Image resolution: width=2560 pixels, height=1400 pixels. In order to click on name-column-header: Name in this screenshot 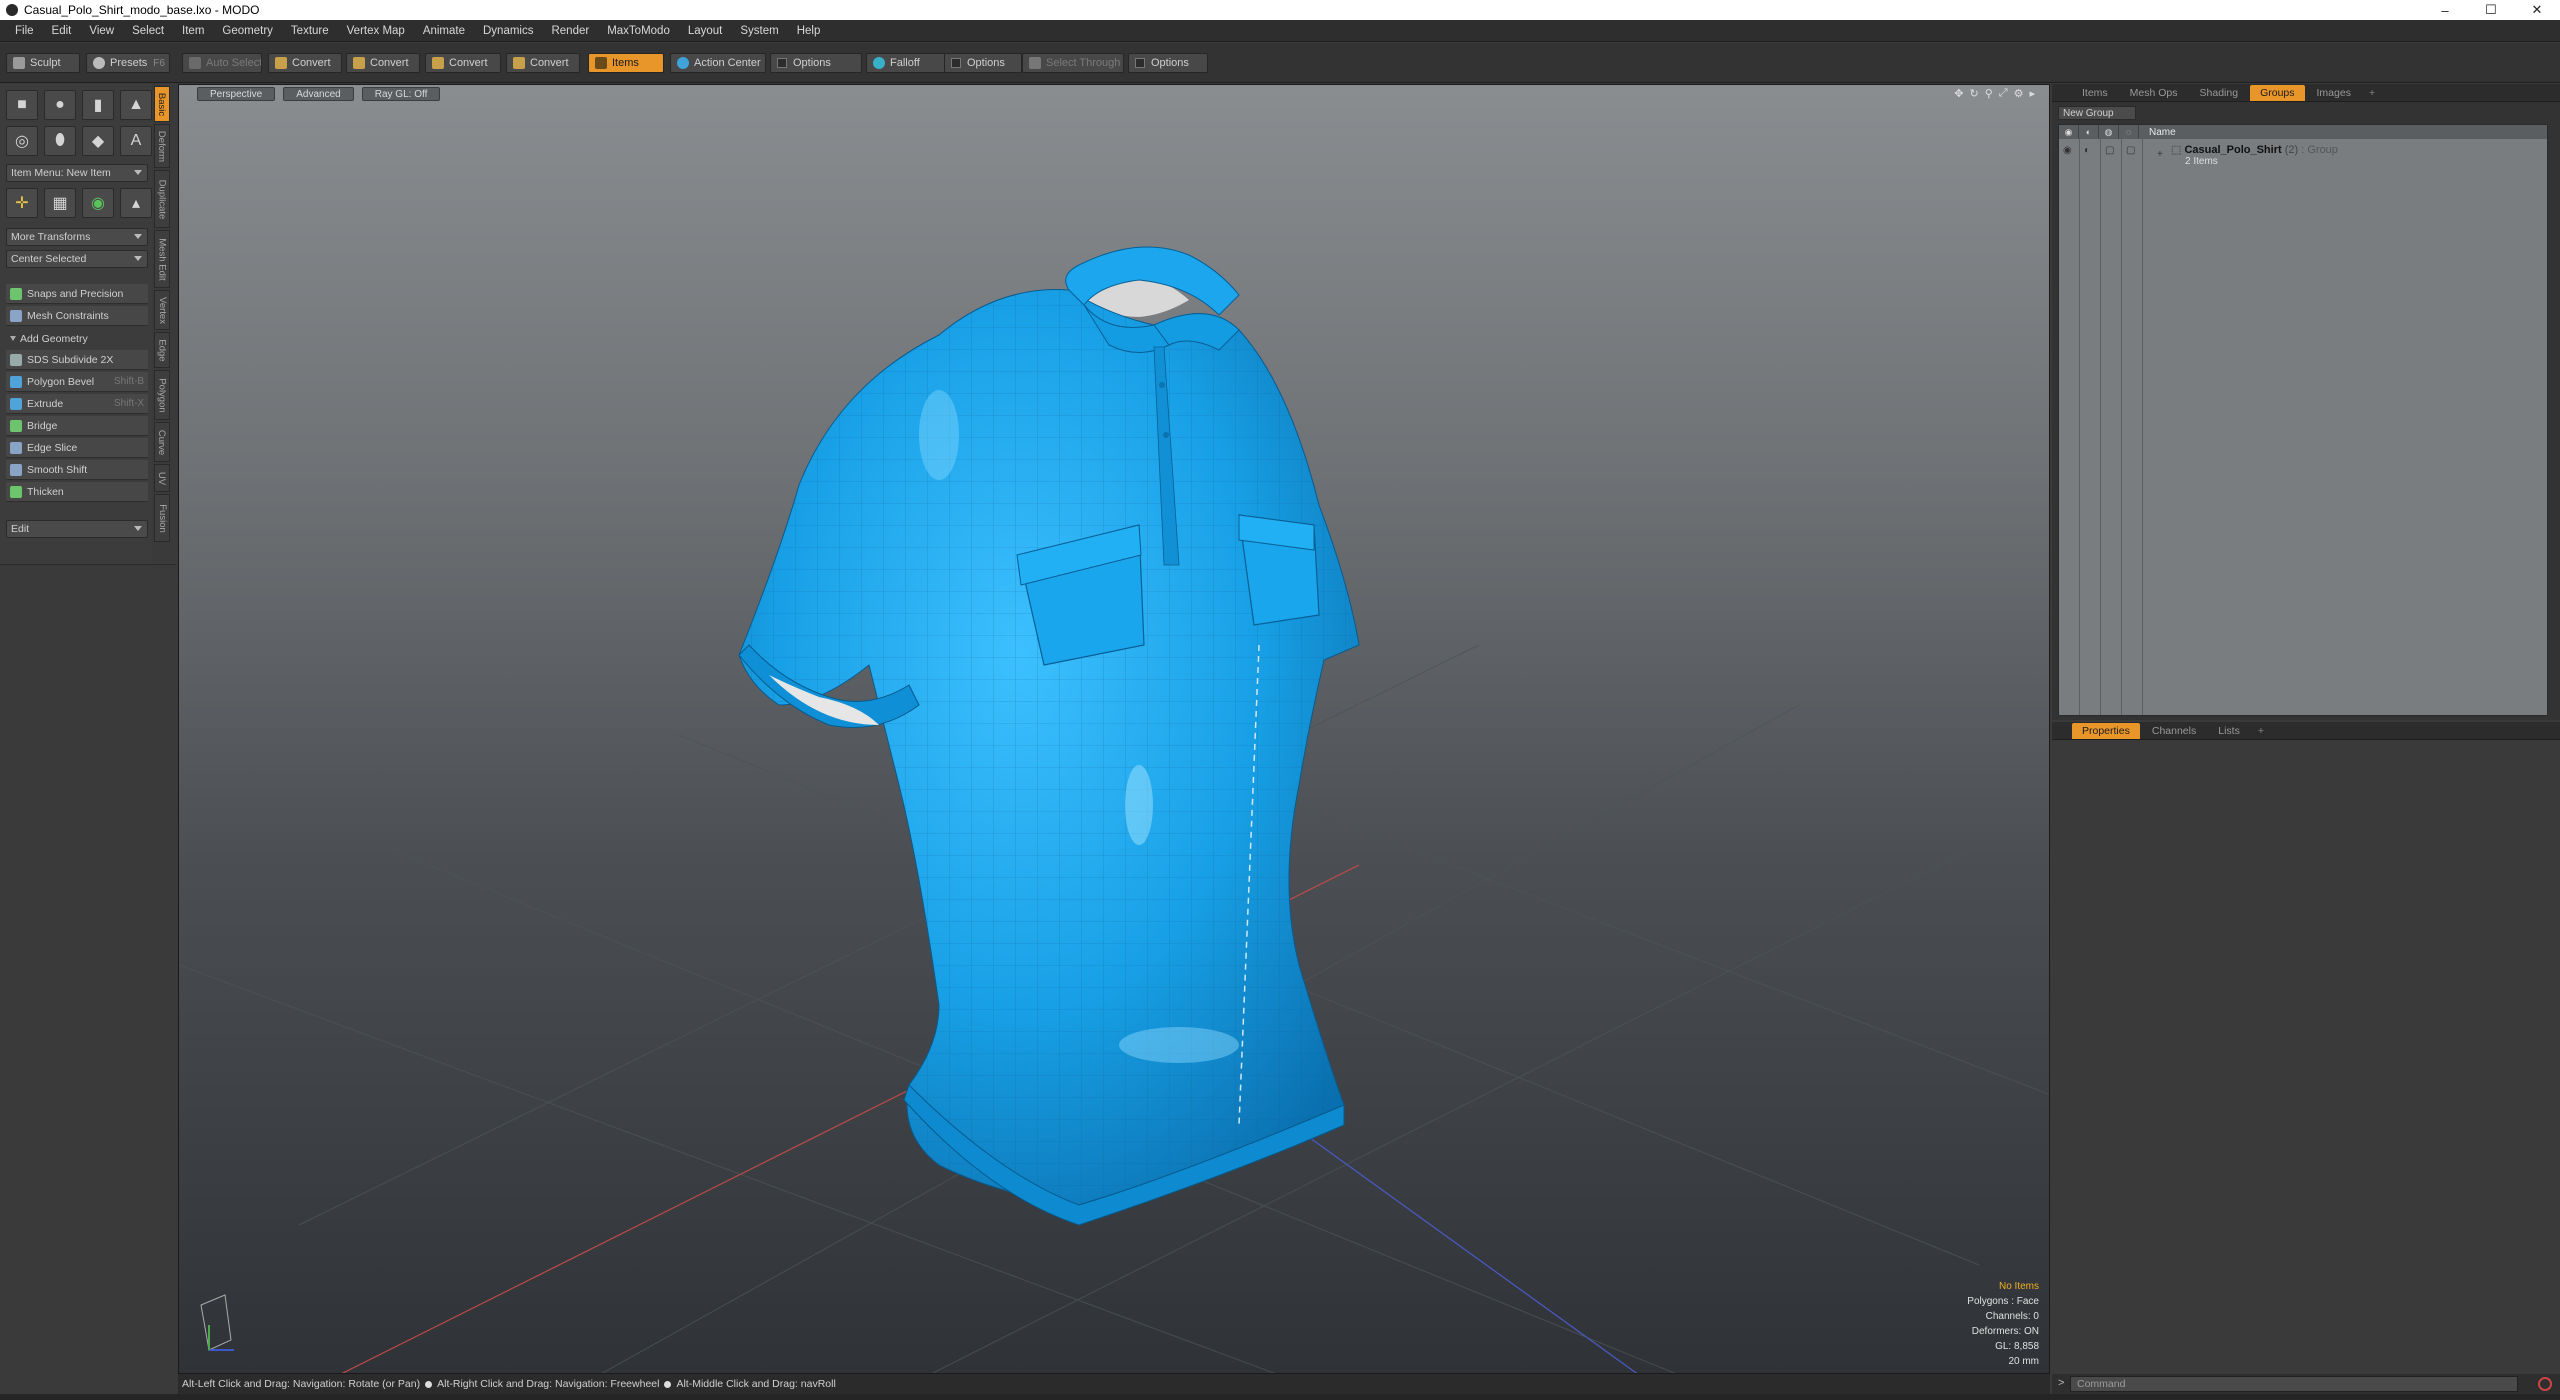, I will do `click(2157, 132)`.